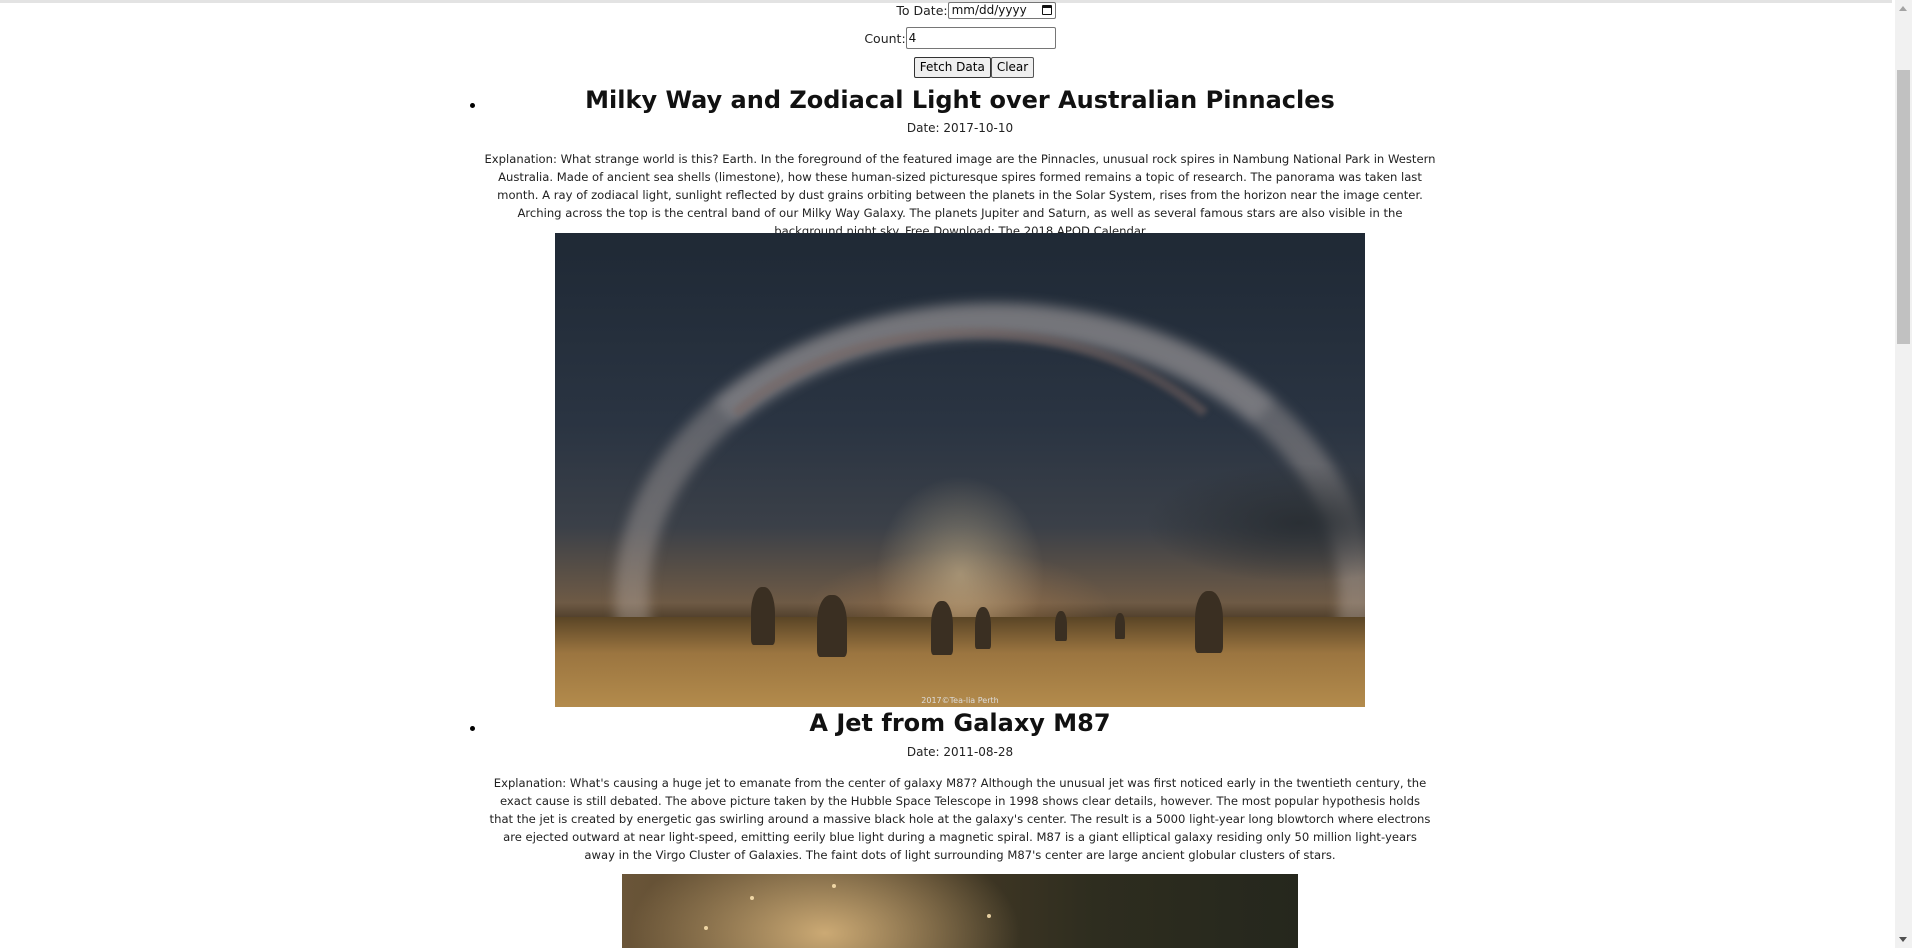 The width and height of the screenshot is (1912, 948). What do you see at coordinates (960, 662) in the screenshot?
I see `desert-ground` at bounding box center [960, 662].